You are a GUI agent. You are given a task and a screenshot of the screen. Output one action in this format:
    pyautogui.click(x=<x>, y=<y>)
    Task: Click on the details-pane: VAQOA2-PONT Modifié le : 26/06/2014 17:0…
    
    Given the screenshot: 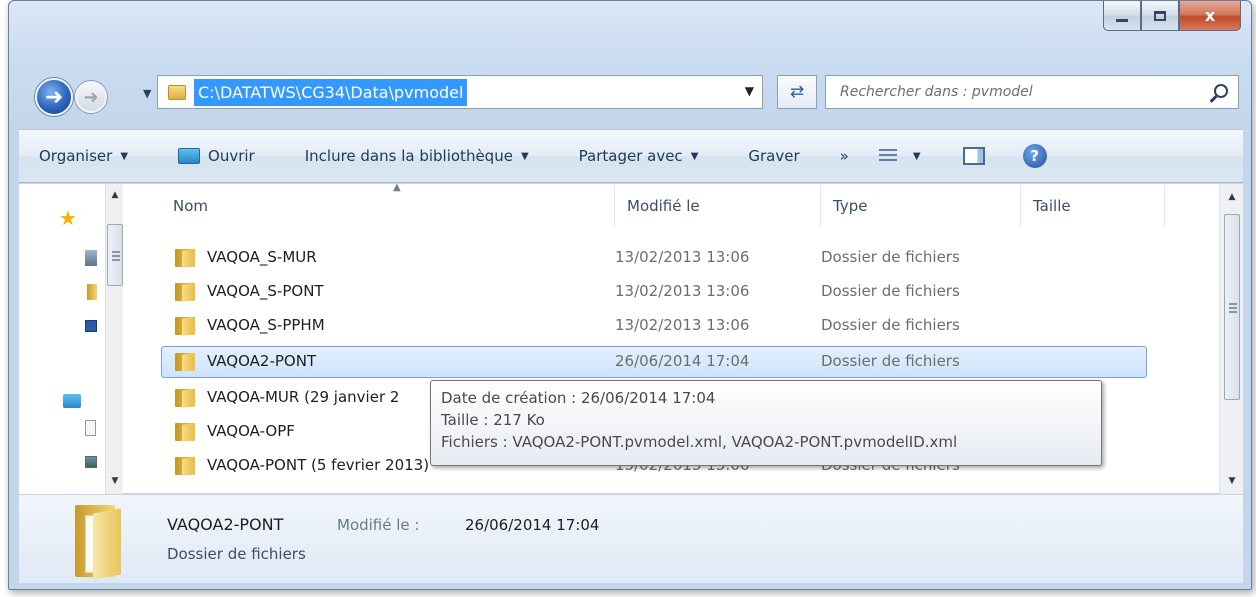 What is the action you would take?
    pyautogui.click(x=631, y=539)
    